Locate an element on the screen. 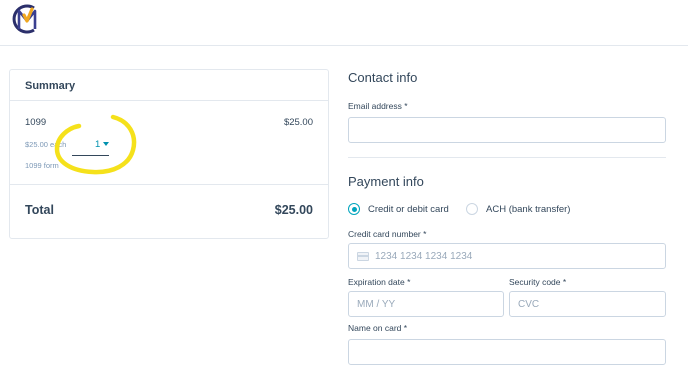  email-label: Email address * is located at coordinates (378, 106).